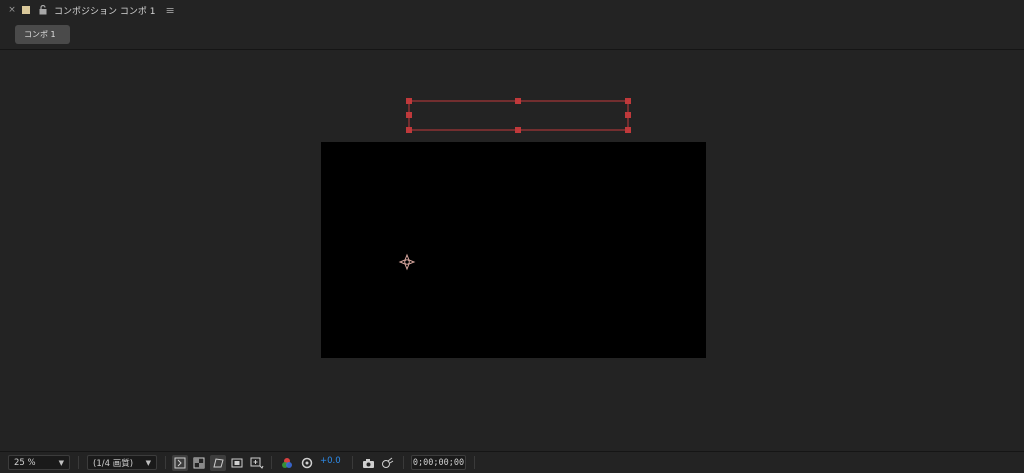 The height and width of the screenshot is (473, 1024). I want to click on magnification-value: 25 %, so click(25, 462).